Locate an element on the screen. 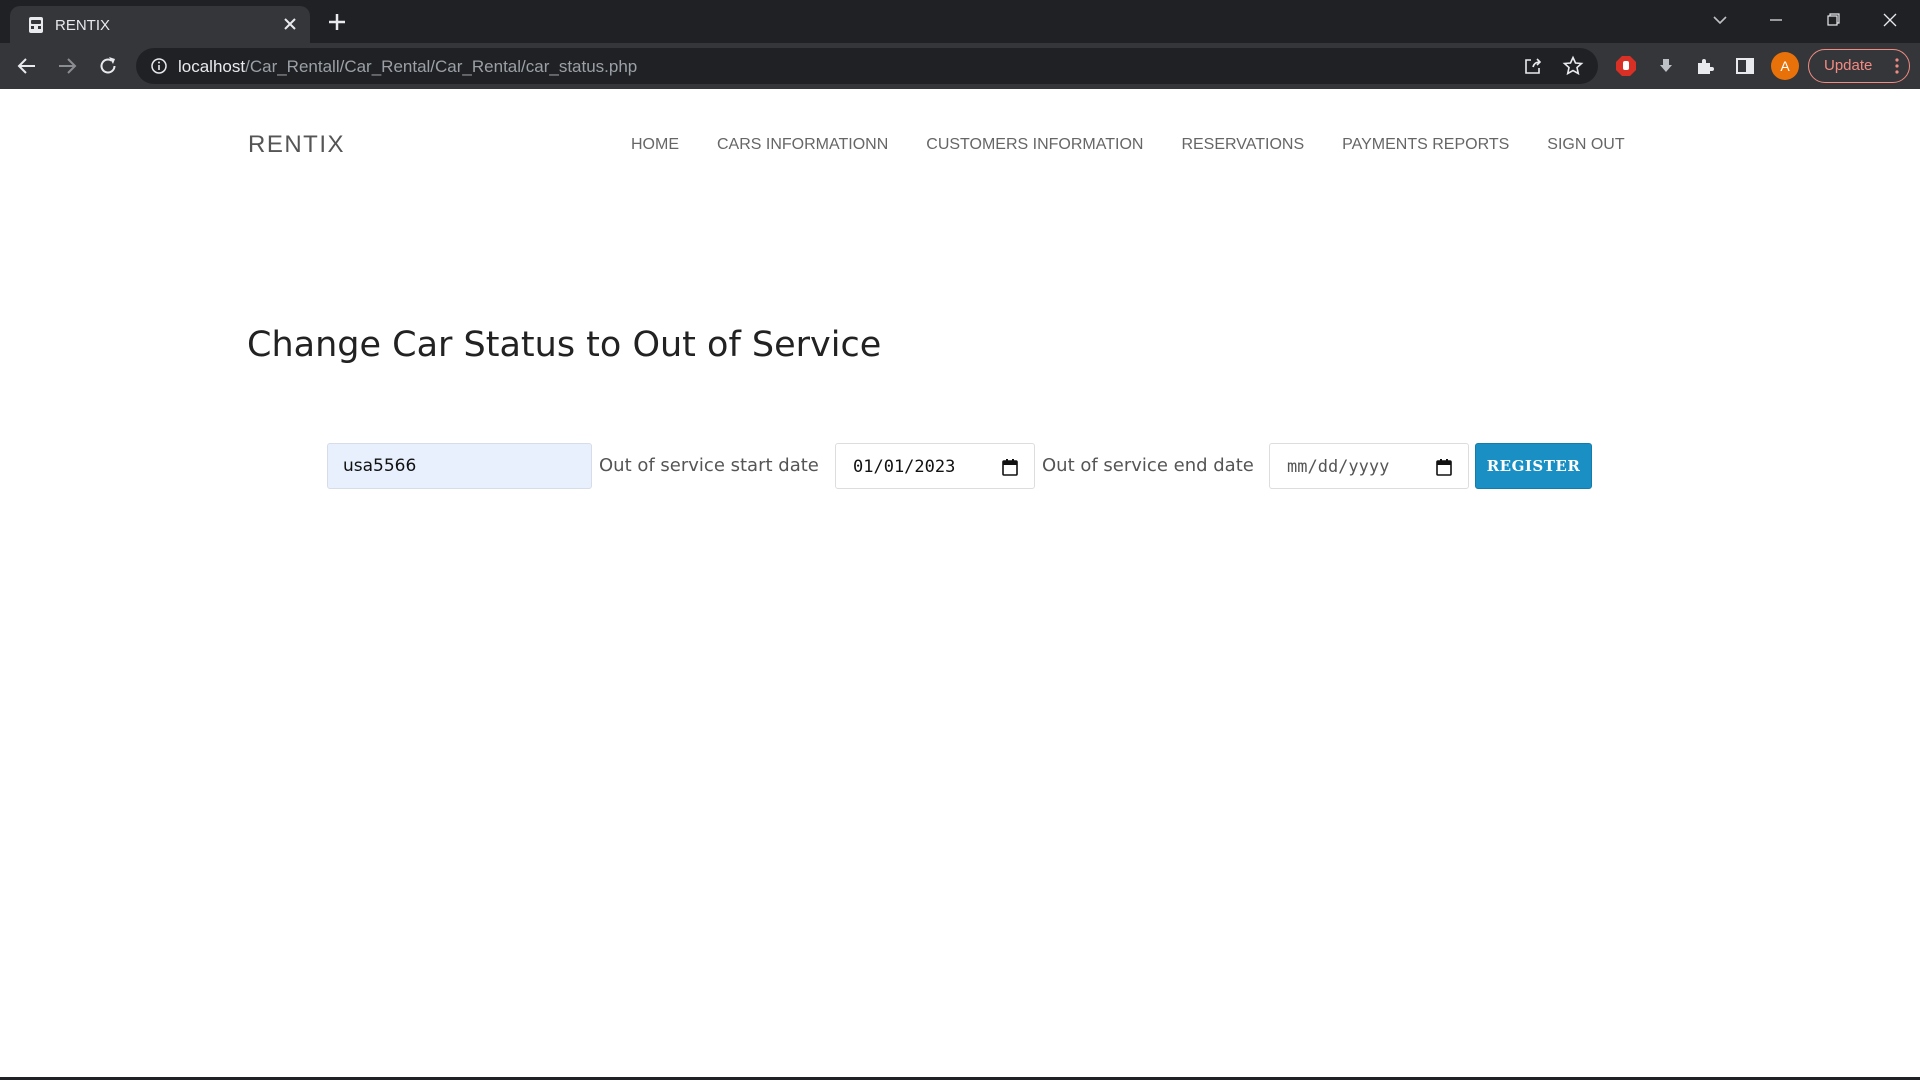 The image size is (1920, 1080). back-icon is located at coordinates (27, 66).